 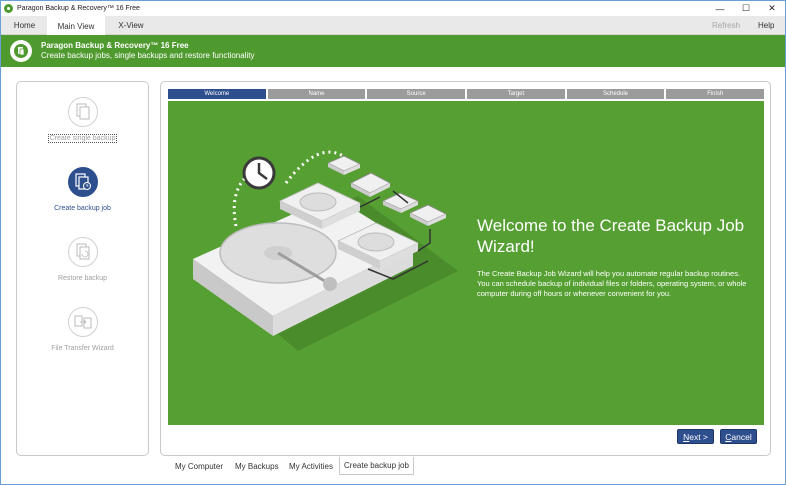 I want to click on help-button: Help, so click(x=766, y=25).